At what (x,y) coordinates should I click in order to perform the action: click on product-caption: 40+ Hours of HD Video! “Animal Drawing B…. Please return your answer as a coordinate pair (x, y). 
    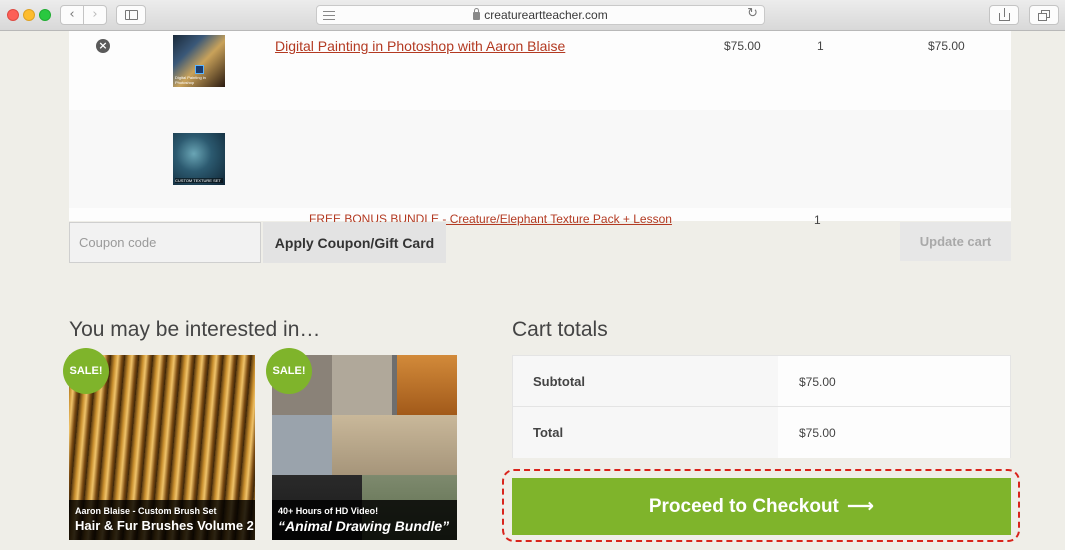
    Looking at the image, I should click on (364, 520).